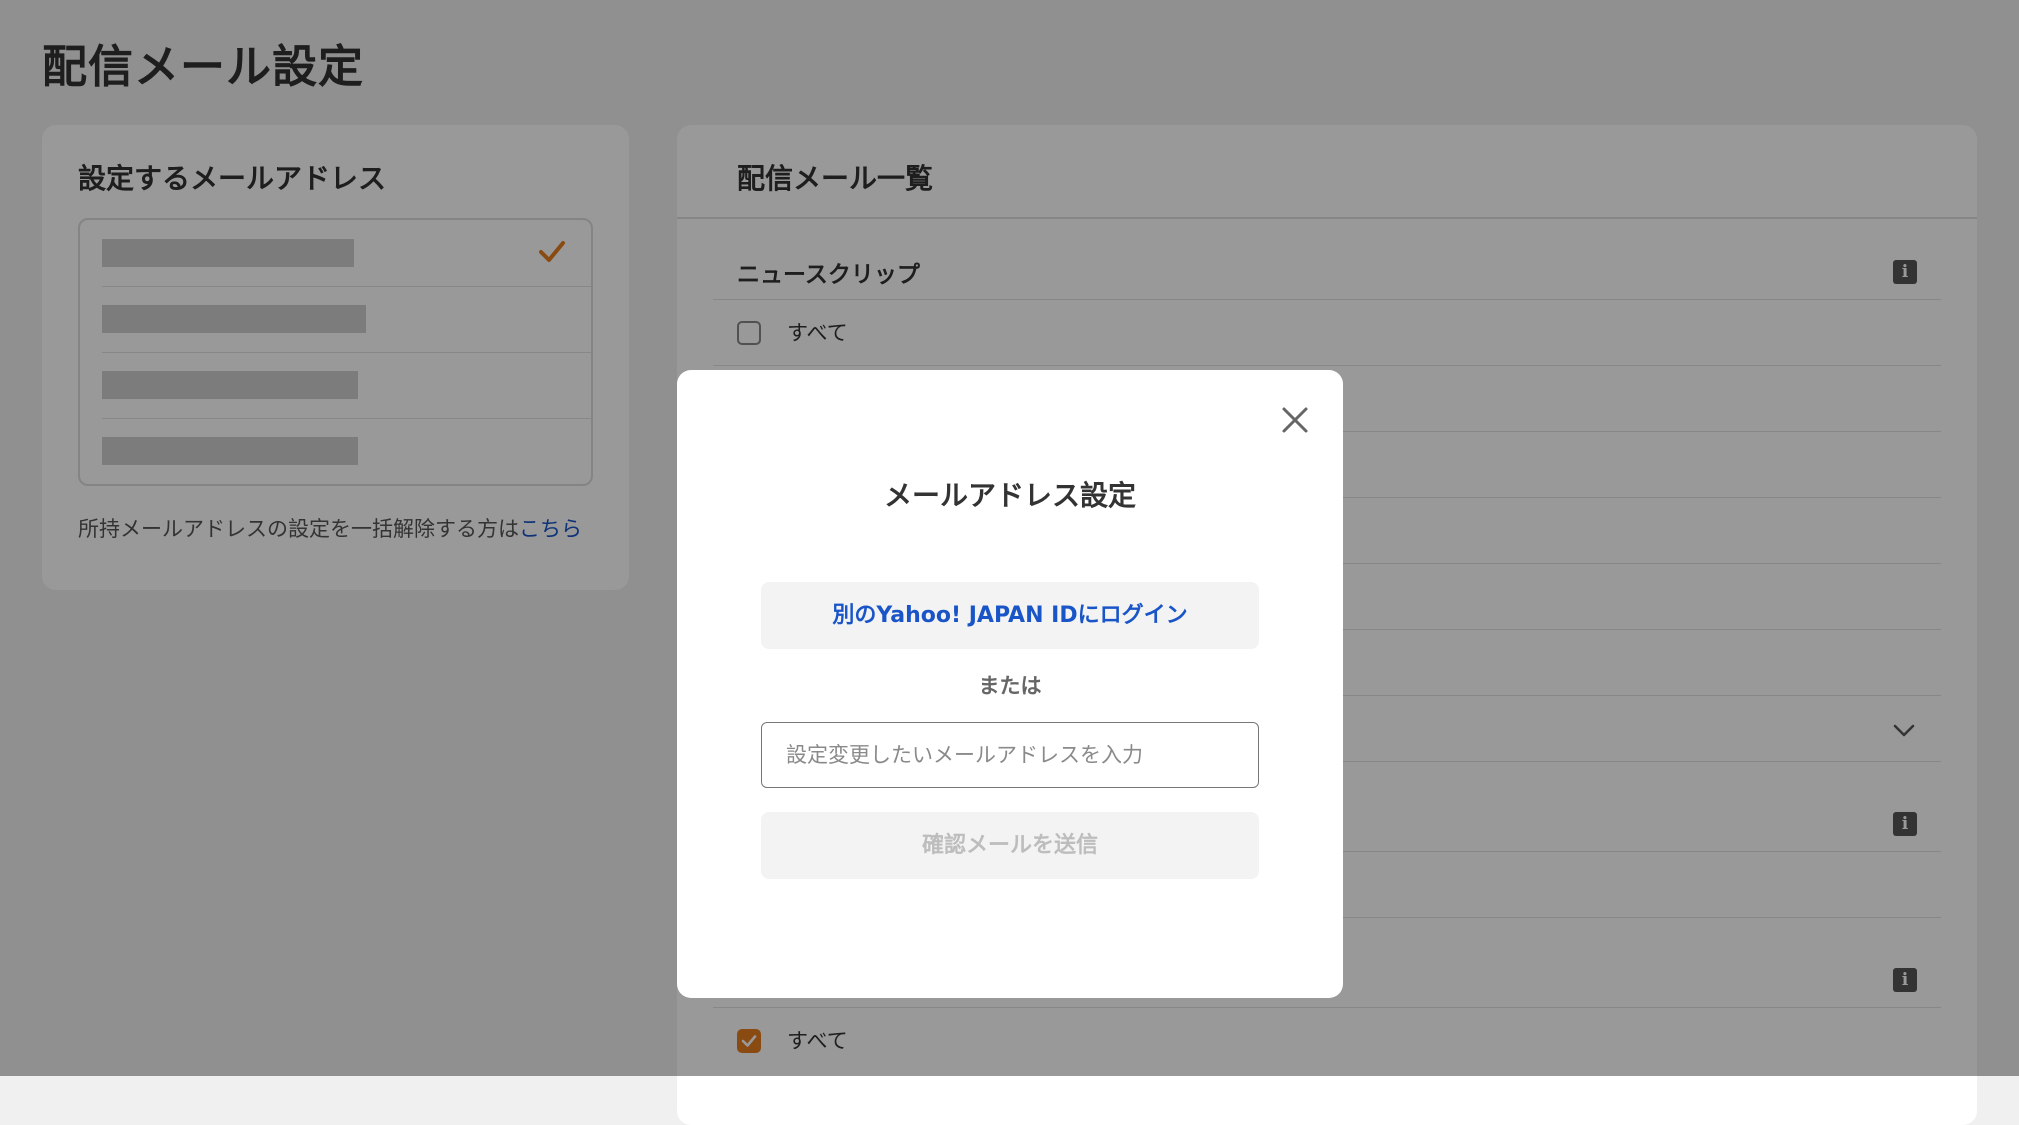  I want to click on close-icon, so click(1295, 420).